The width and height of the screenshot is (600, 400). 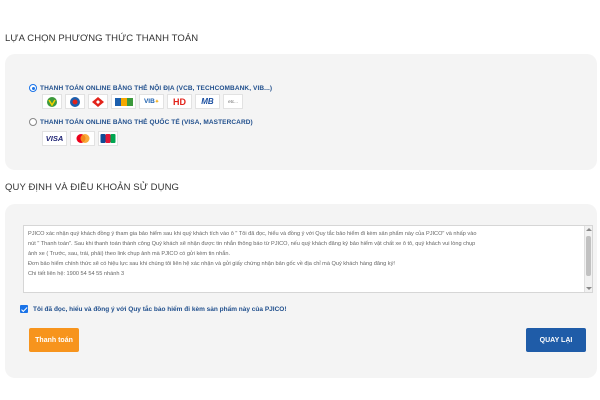 I want to click on back-button: QUAY LẠI, so click(x=556, y=340).